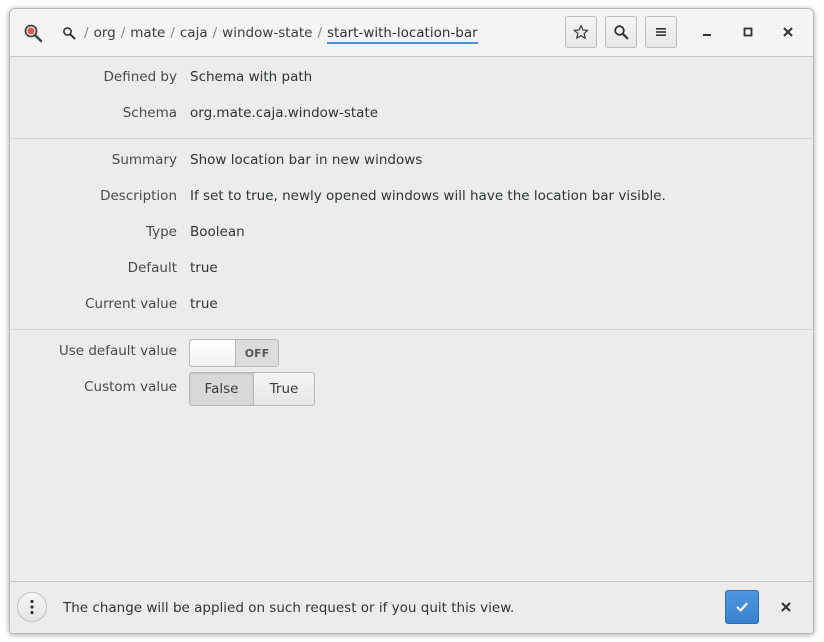 The width and height of the screenshot is (824, 642). I want to click on star-icon, so click(581, 31).